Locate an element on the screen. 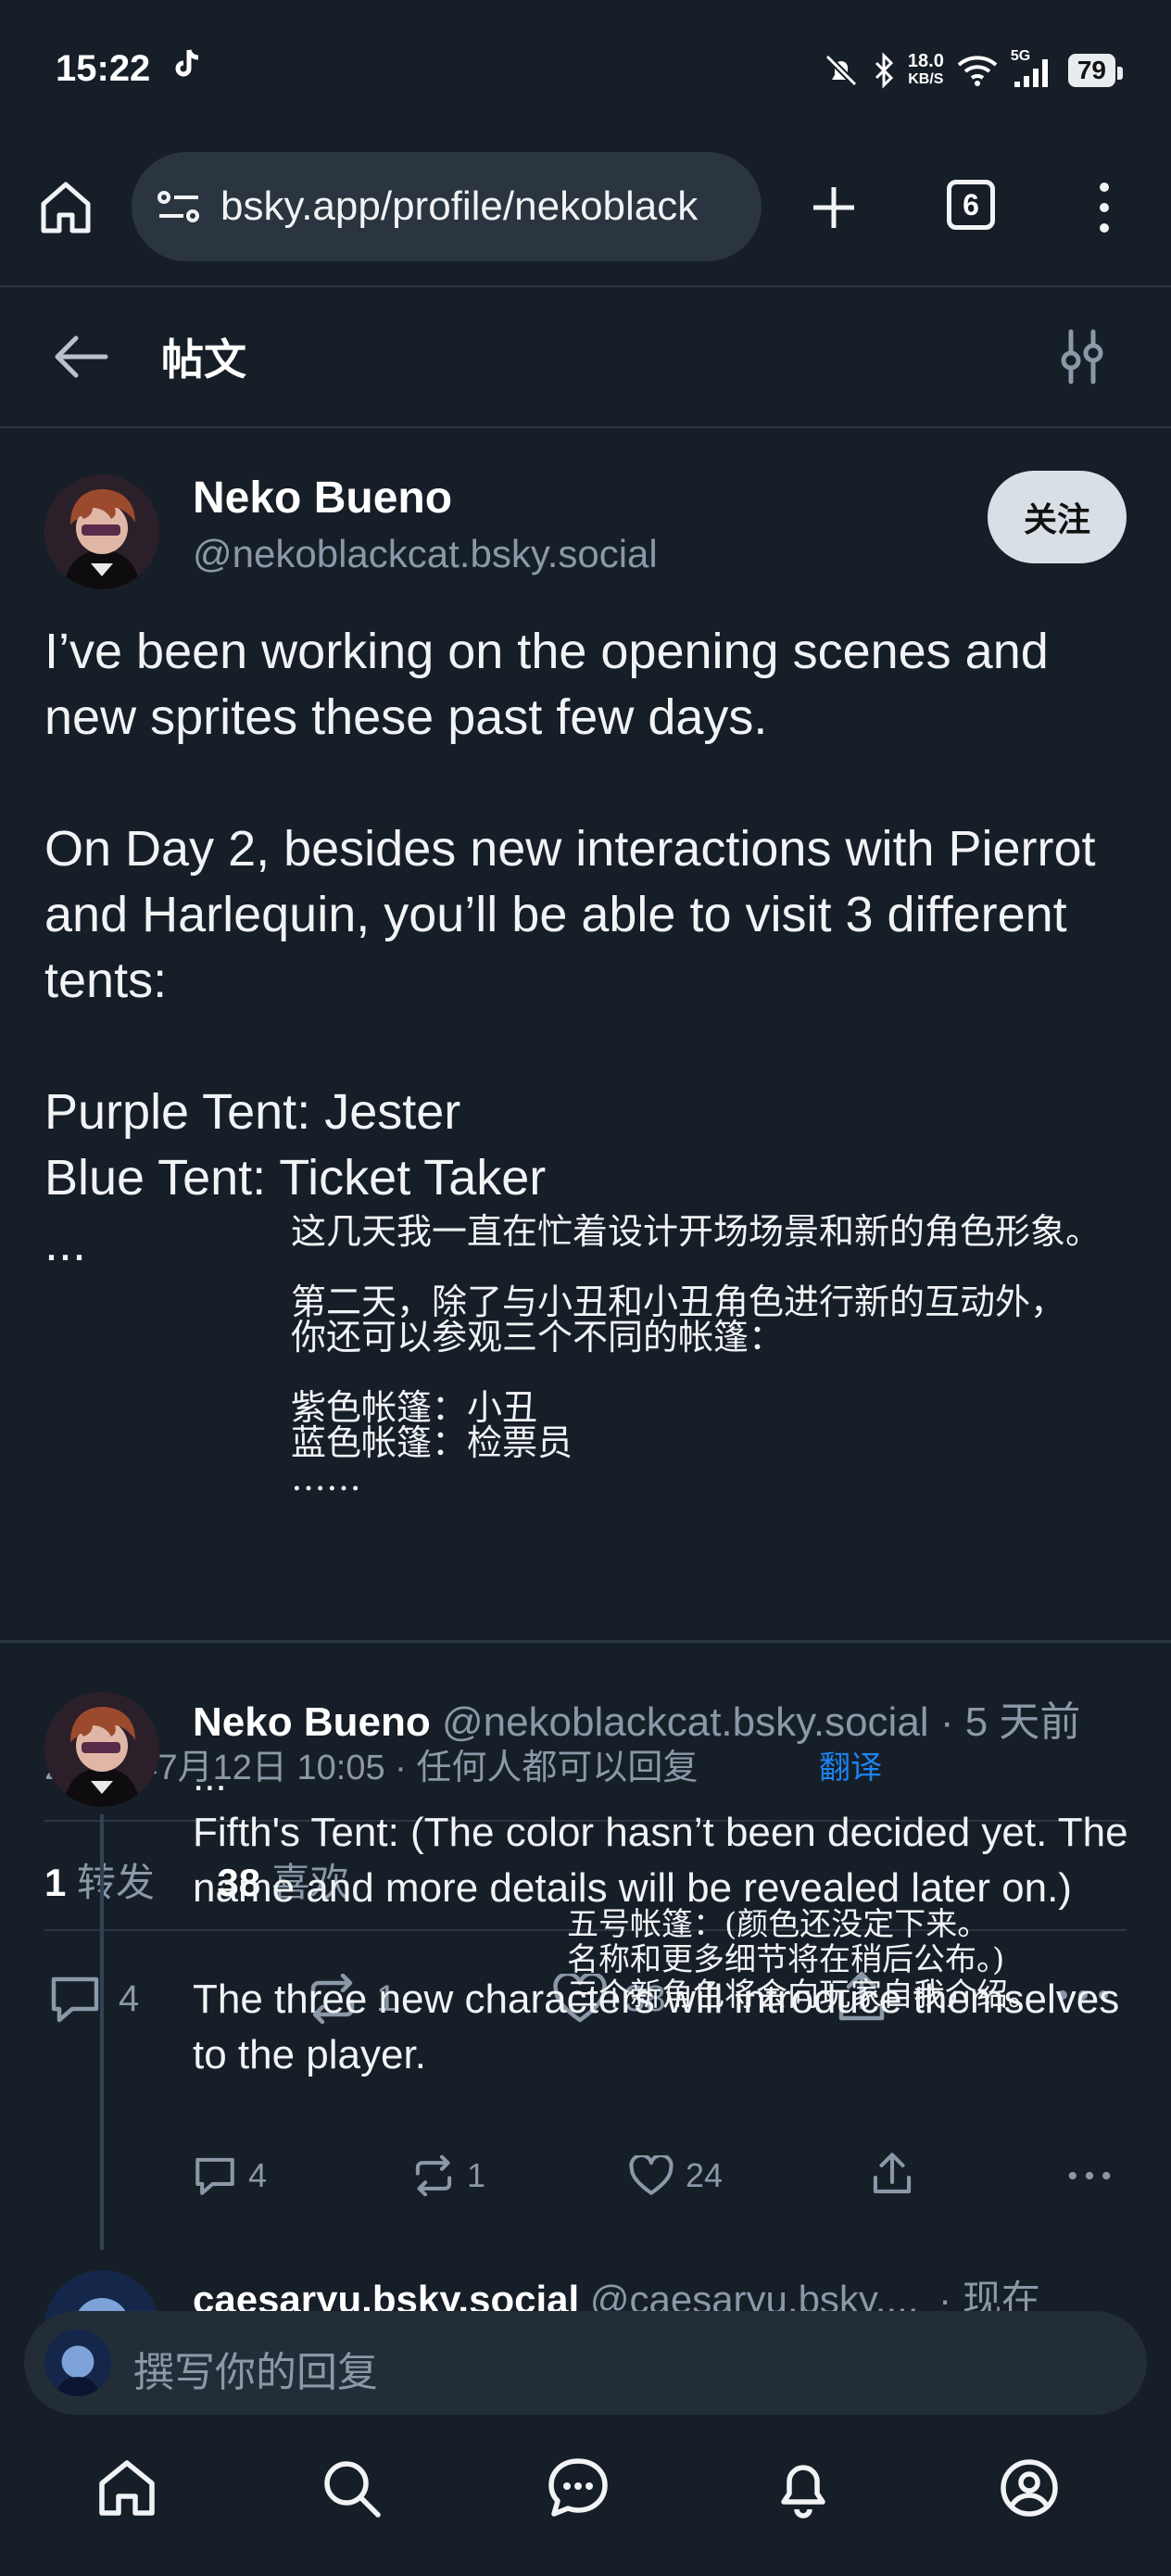  status-bar: 15:22 18.0 KB/S 5G 79 is located at coordinates (585, 69).